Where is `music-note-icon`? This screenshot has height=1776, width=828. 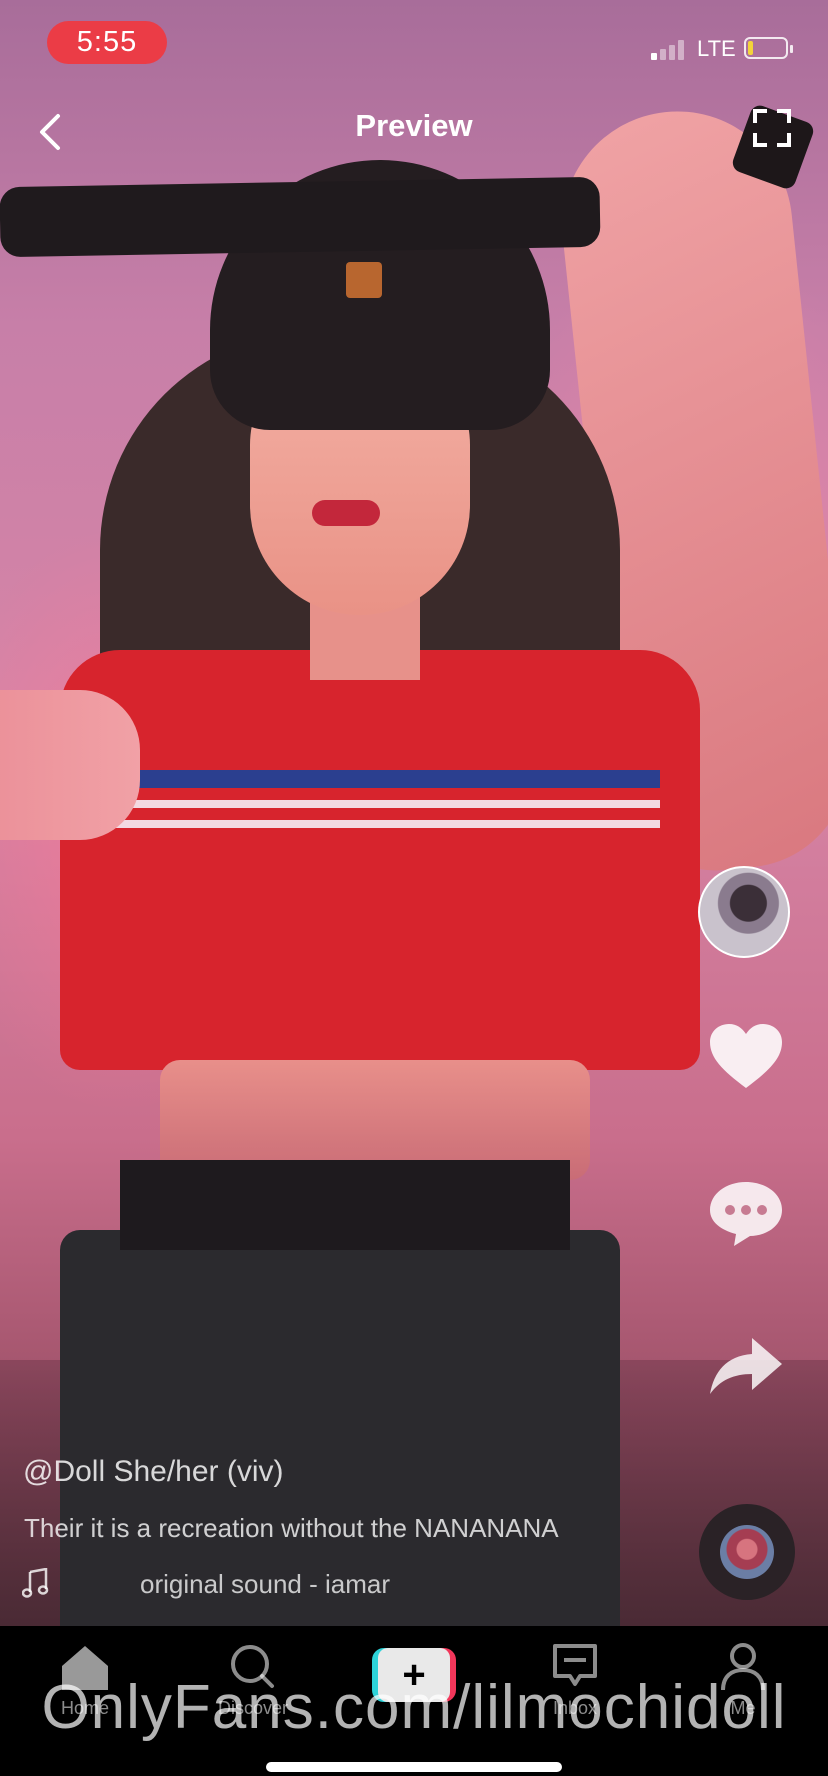 music-note-icon is located at coordinates (35, 1582).